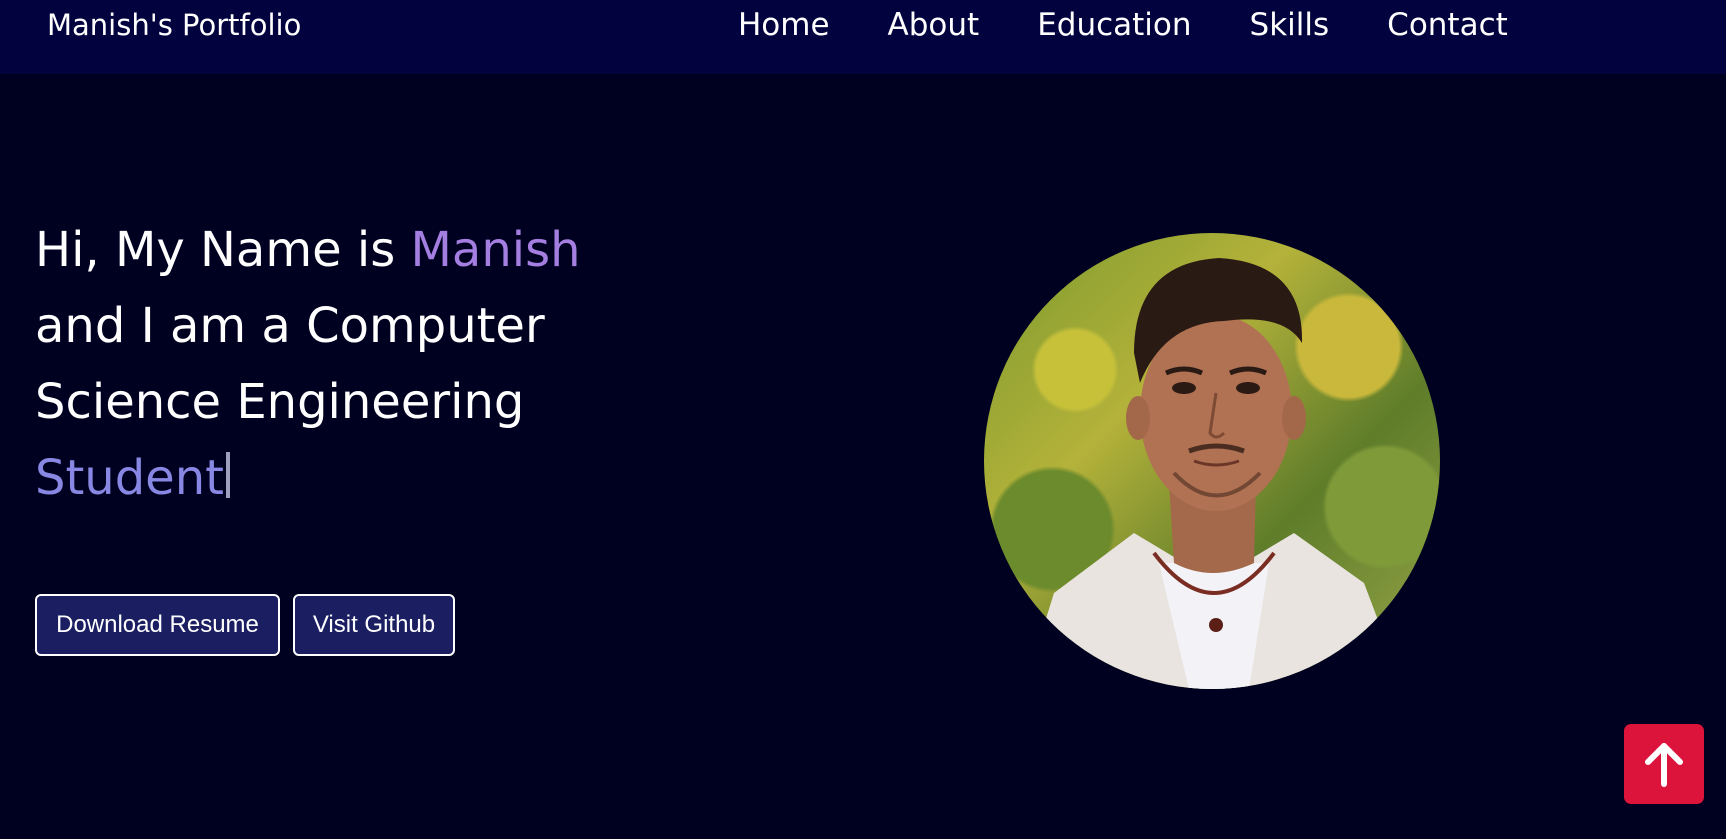  I want to click on hero-name: Manish, so click(495, 250).